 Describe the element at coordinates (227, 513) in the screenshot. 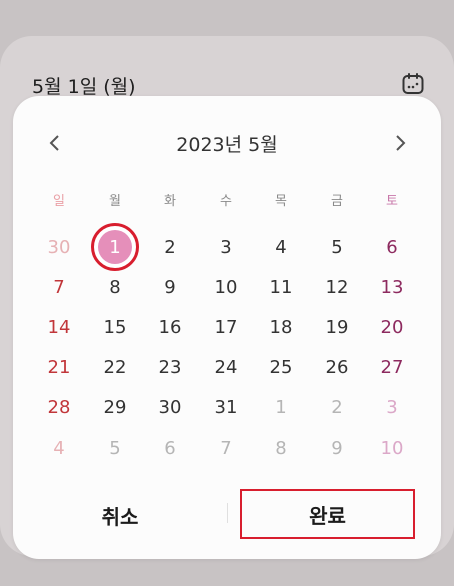

I see `button-divider` at that location.